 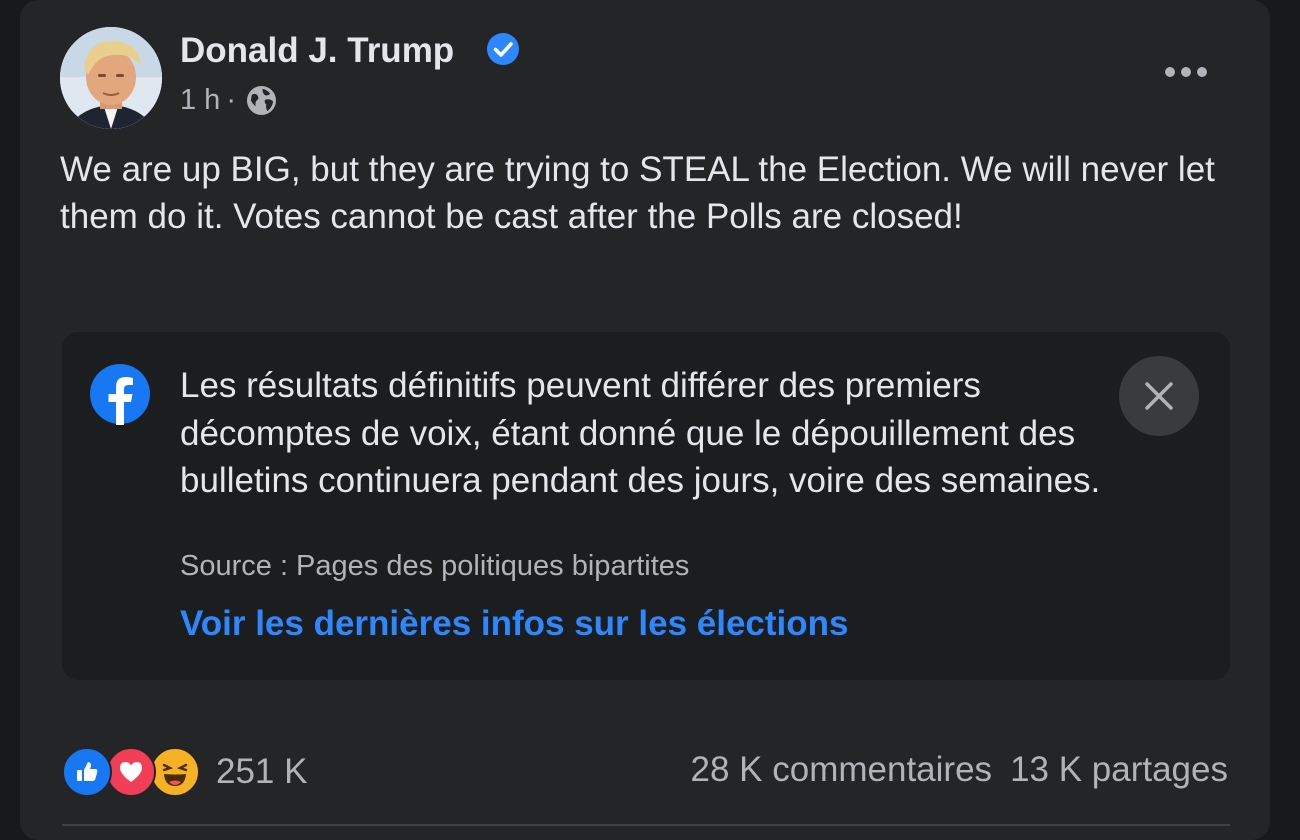 I want to click on more-options-button, so click(x=1186, y=72).